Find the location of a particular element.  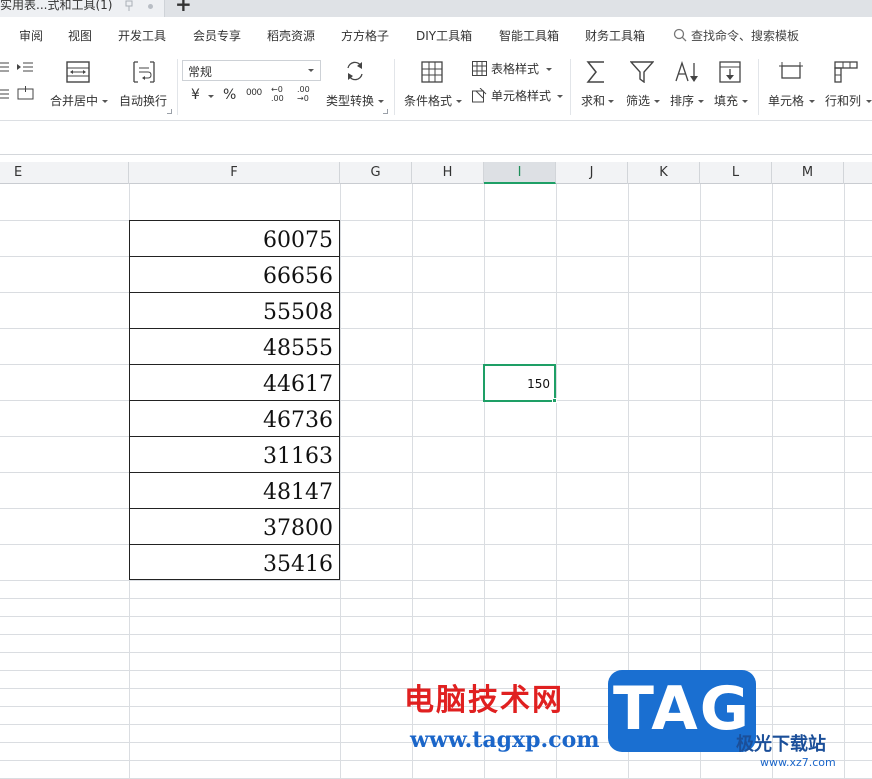

alignment-settings-launcher-icon is located at coordinates (169, 111).